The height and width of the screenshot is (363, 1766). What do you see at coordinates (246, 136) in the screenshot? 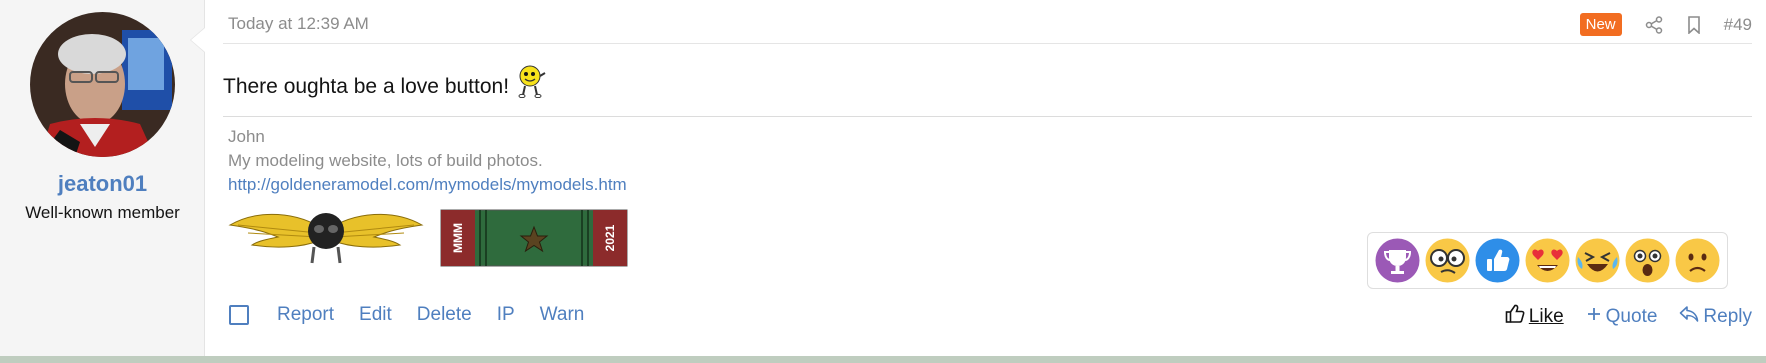
I see `signature-name: John` at bounding box center [246, 136].